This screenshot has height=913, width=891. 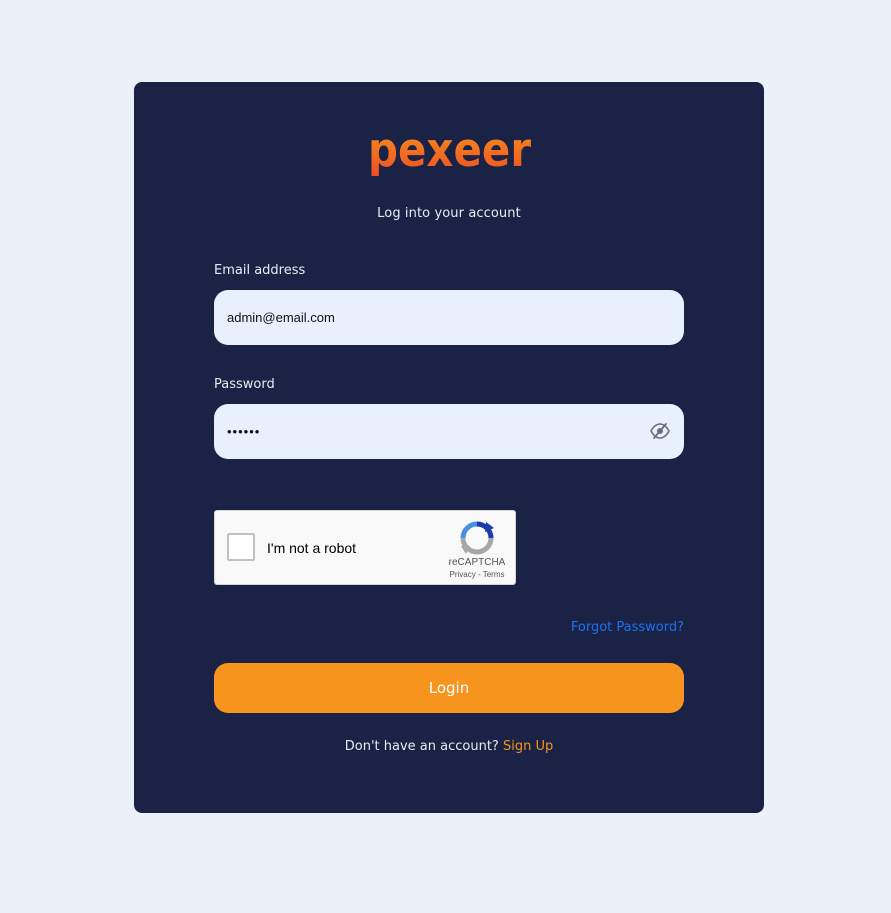 What do you see at coordinates (421, 746) in the screenshot?
I see `signup-prompt: Don't have an account?` at bounding box center [421, 746].